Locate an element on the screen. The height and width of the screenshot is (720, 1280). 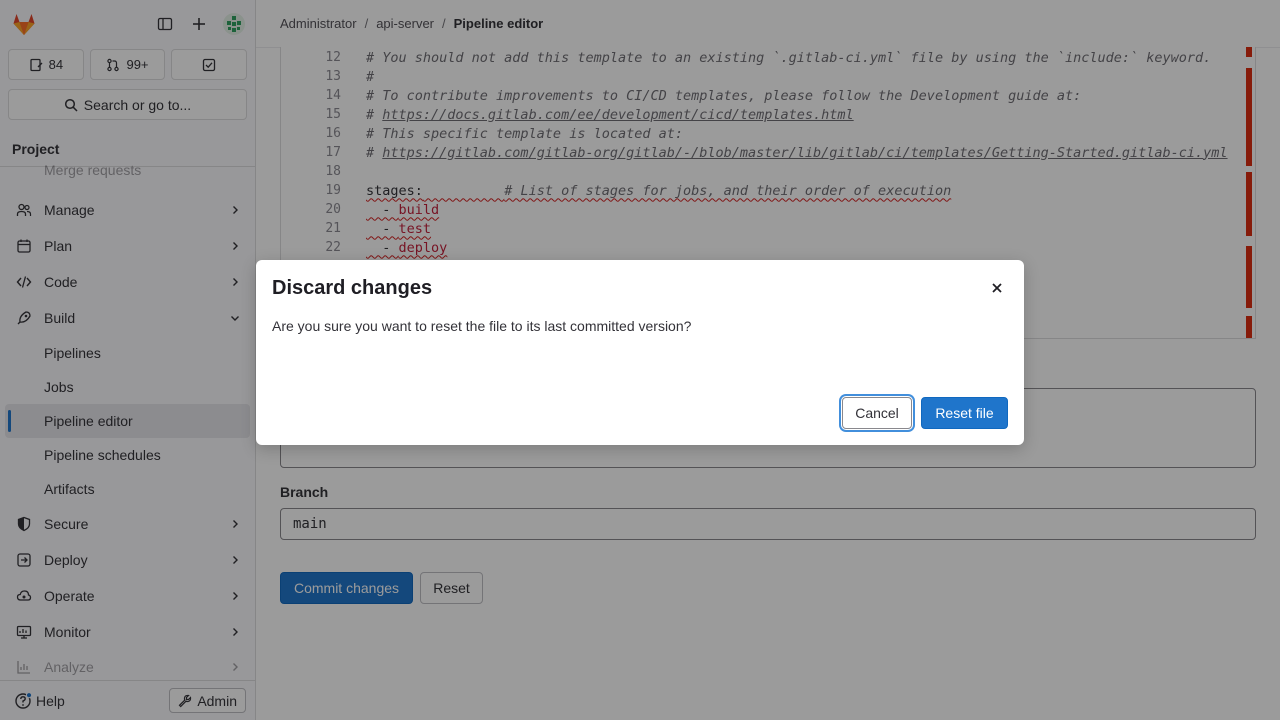
reset-file-button: Reset file is located at coordinates (964, 413).